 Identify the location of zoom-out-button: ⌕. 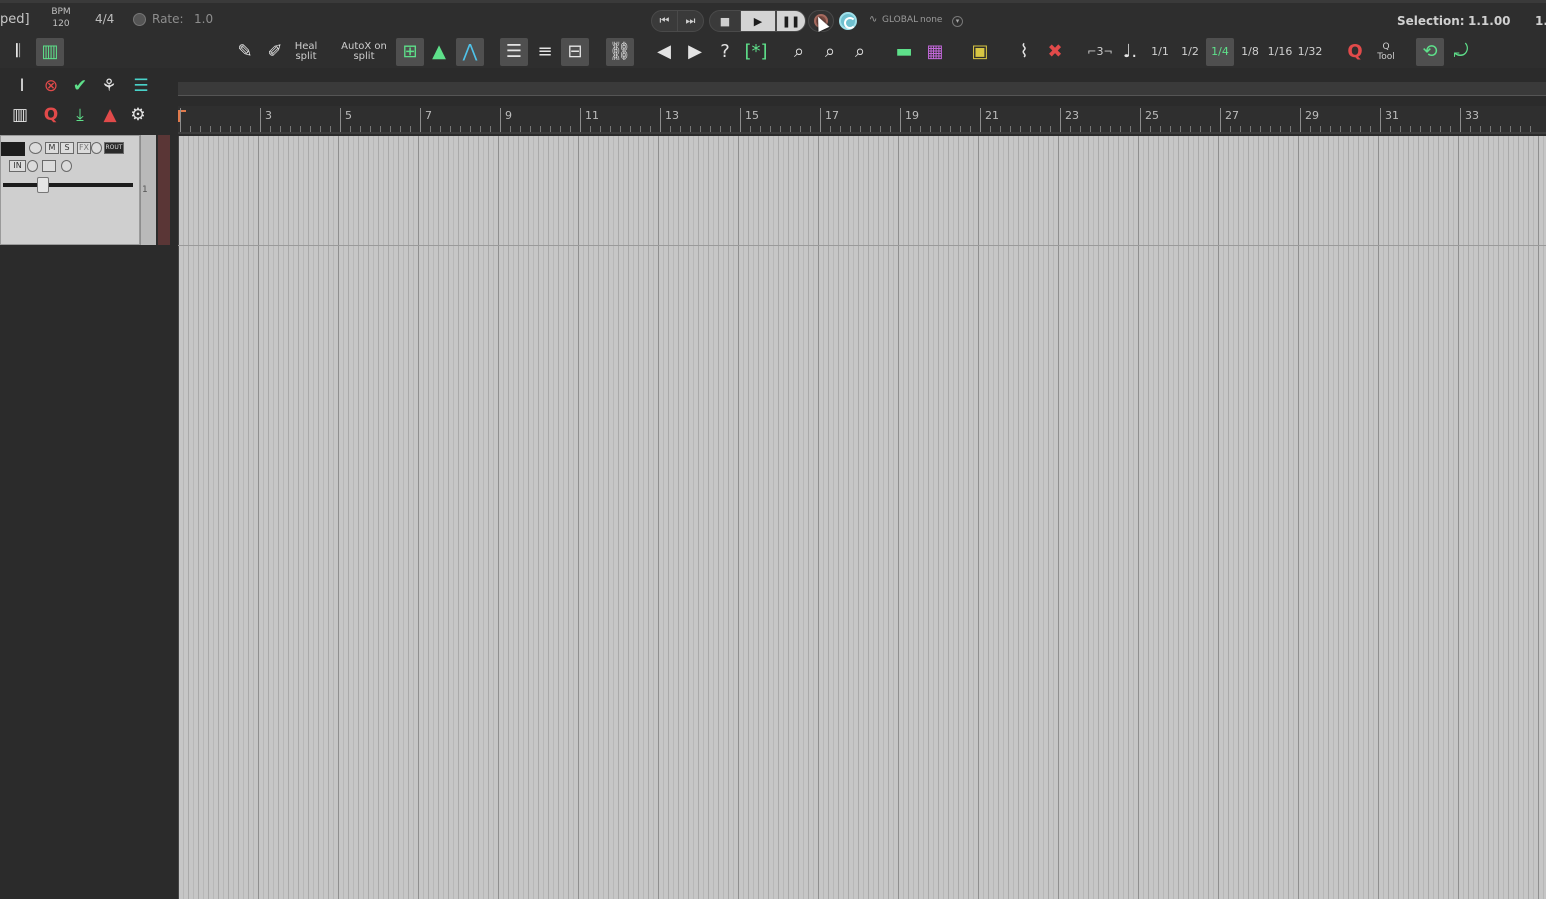
(830, 52).